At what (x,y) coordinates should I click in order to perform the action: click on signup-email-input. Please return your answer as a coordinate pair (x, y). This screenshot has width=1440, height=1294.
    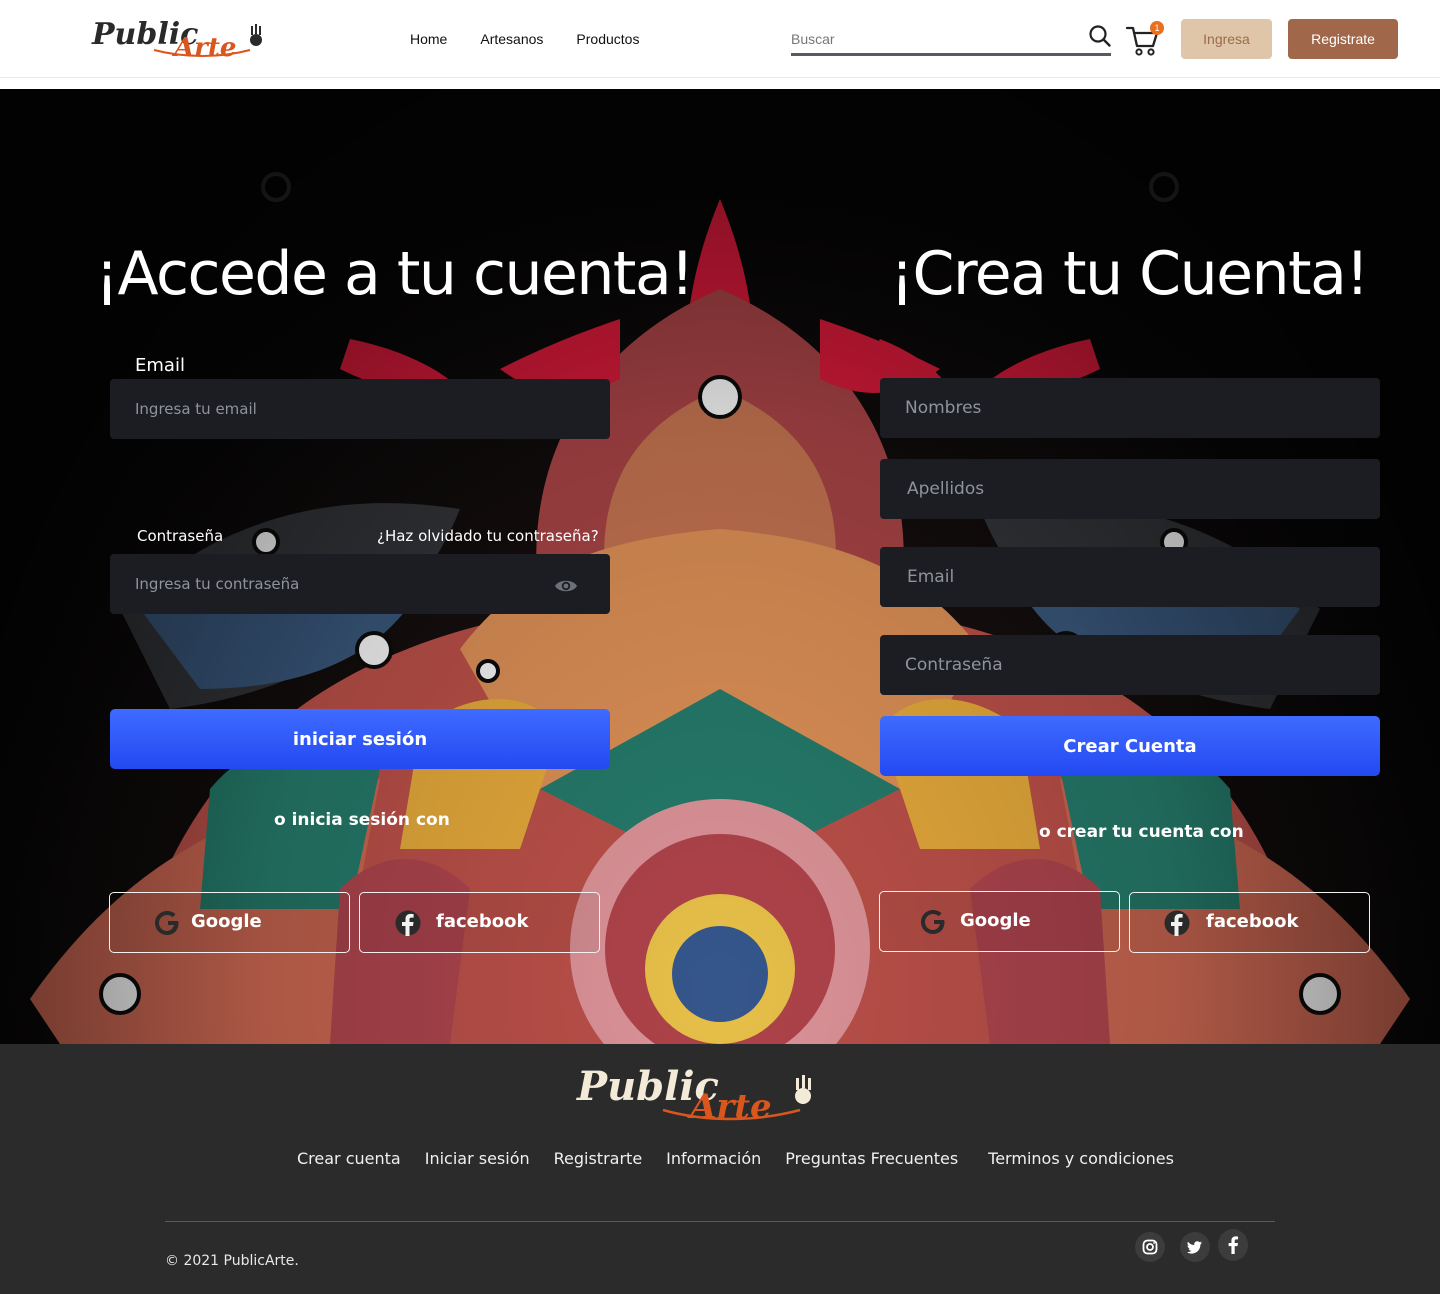
    Looking at the image, I should click on (1130, 577).